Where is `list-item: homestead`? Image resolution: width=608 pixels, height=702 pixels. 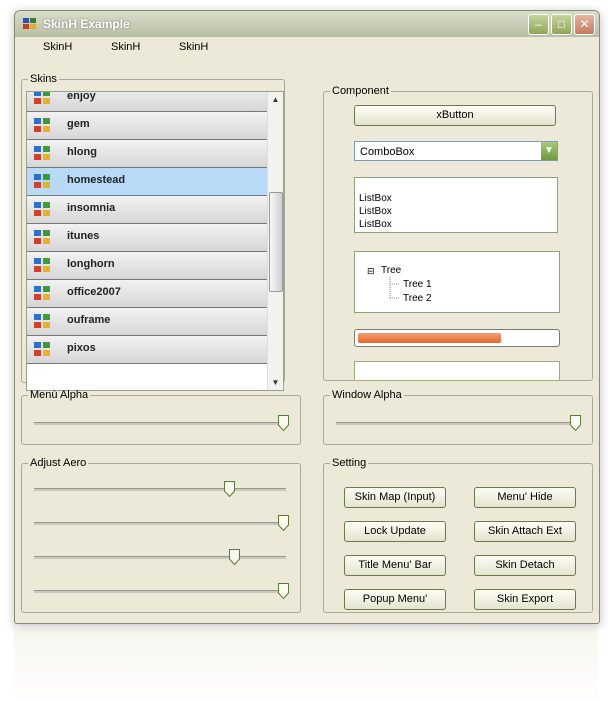 list-item: homestead is located at coordinates (148, 182).